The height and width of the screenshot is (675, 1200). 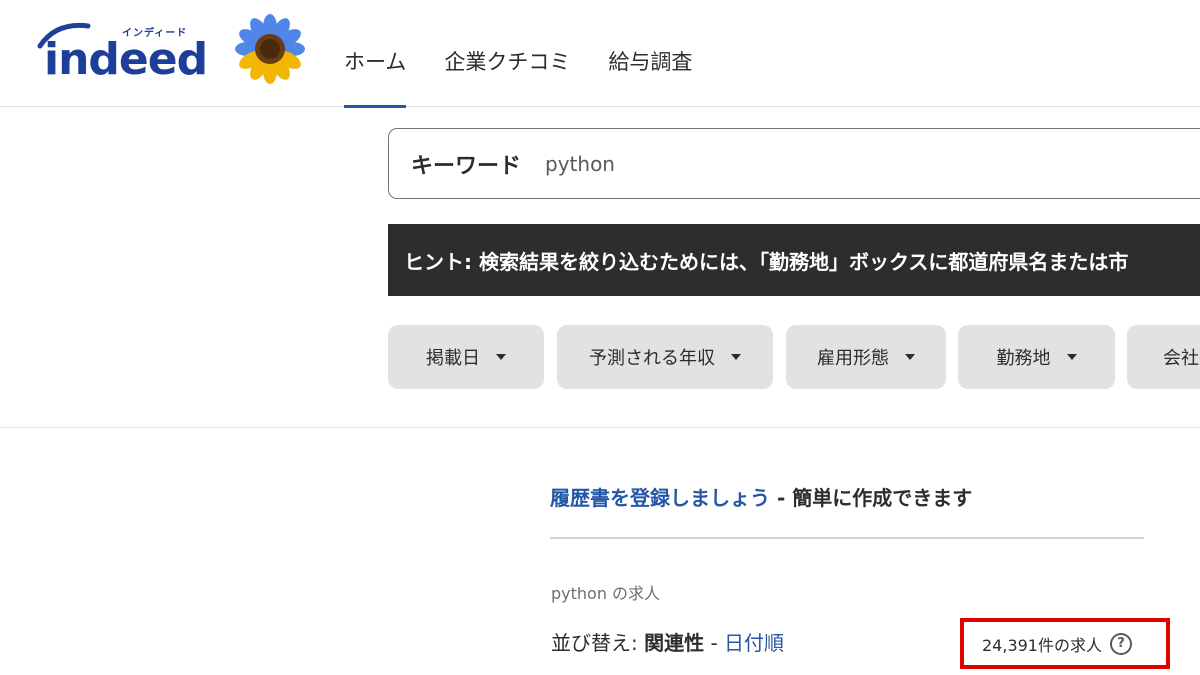 What do you see at coordinates (270, 49) in the screenshot?
I see `sunflower-icon` at bounding box center [270, 49].